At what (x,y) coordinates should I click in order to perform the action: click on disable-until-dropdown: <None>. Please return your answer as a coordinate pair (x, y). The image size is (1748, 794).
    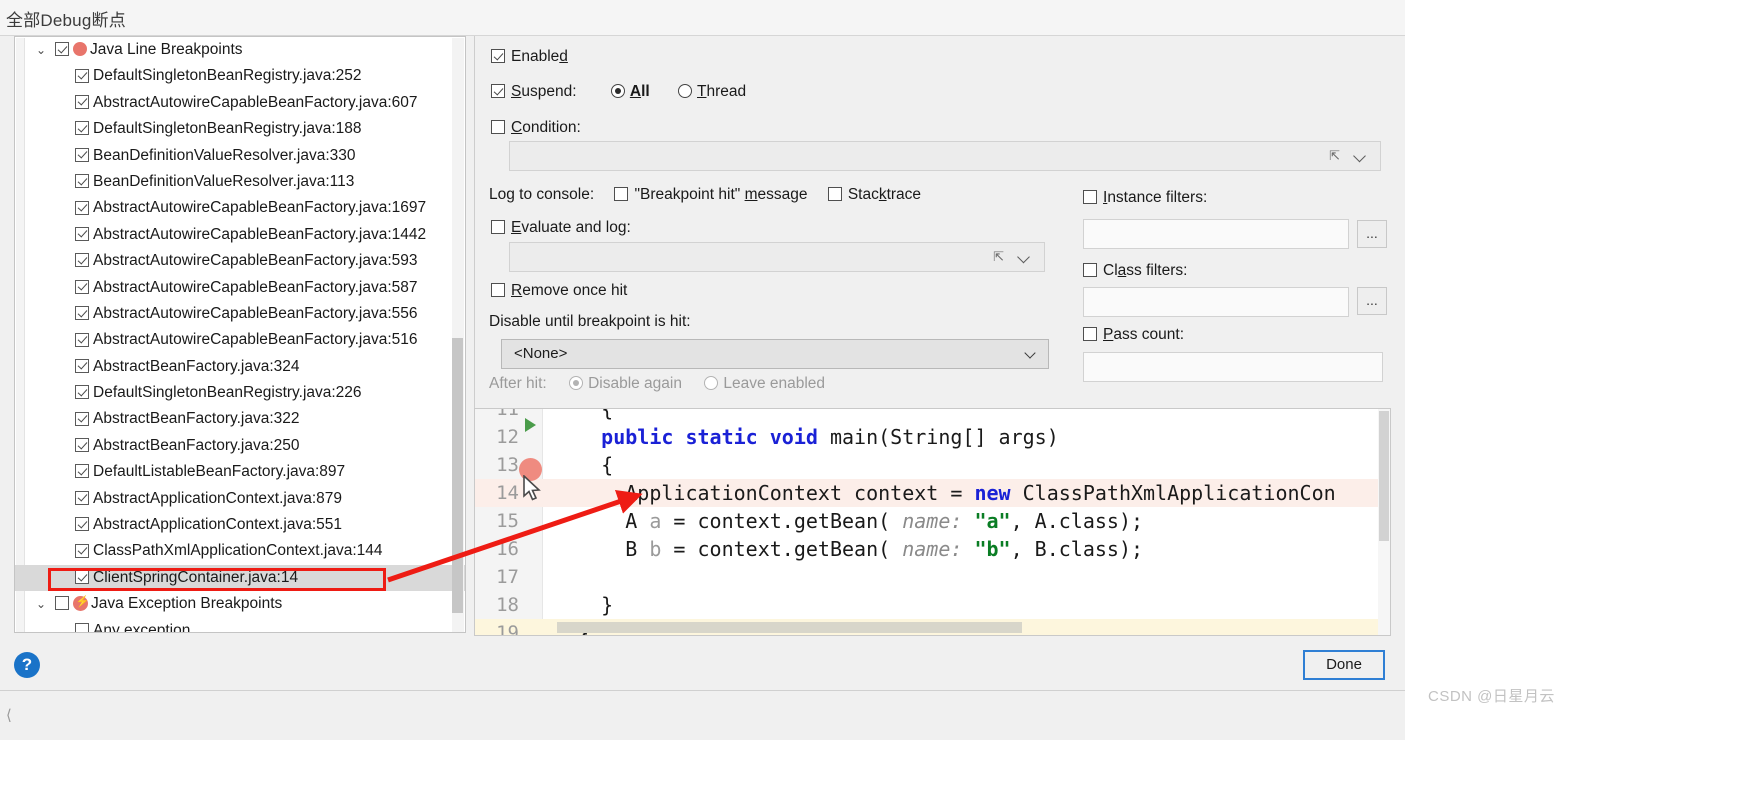
    Looking at the image, I should click on (775, 354).